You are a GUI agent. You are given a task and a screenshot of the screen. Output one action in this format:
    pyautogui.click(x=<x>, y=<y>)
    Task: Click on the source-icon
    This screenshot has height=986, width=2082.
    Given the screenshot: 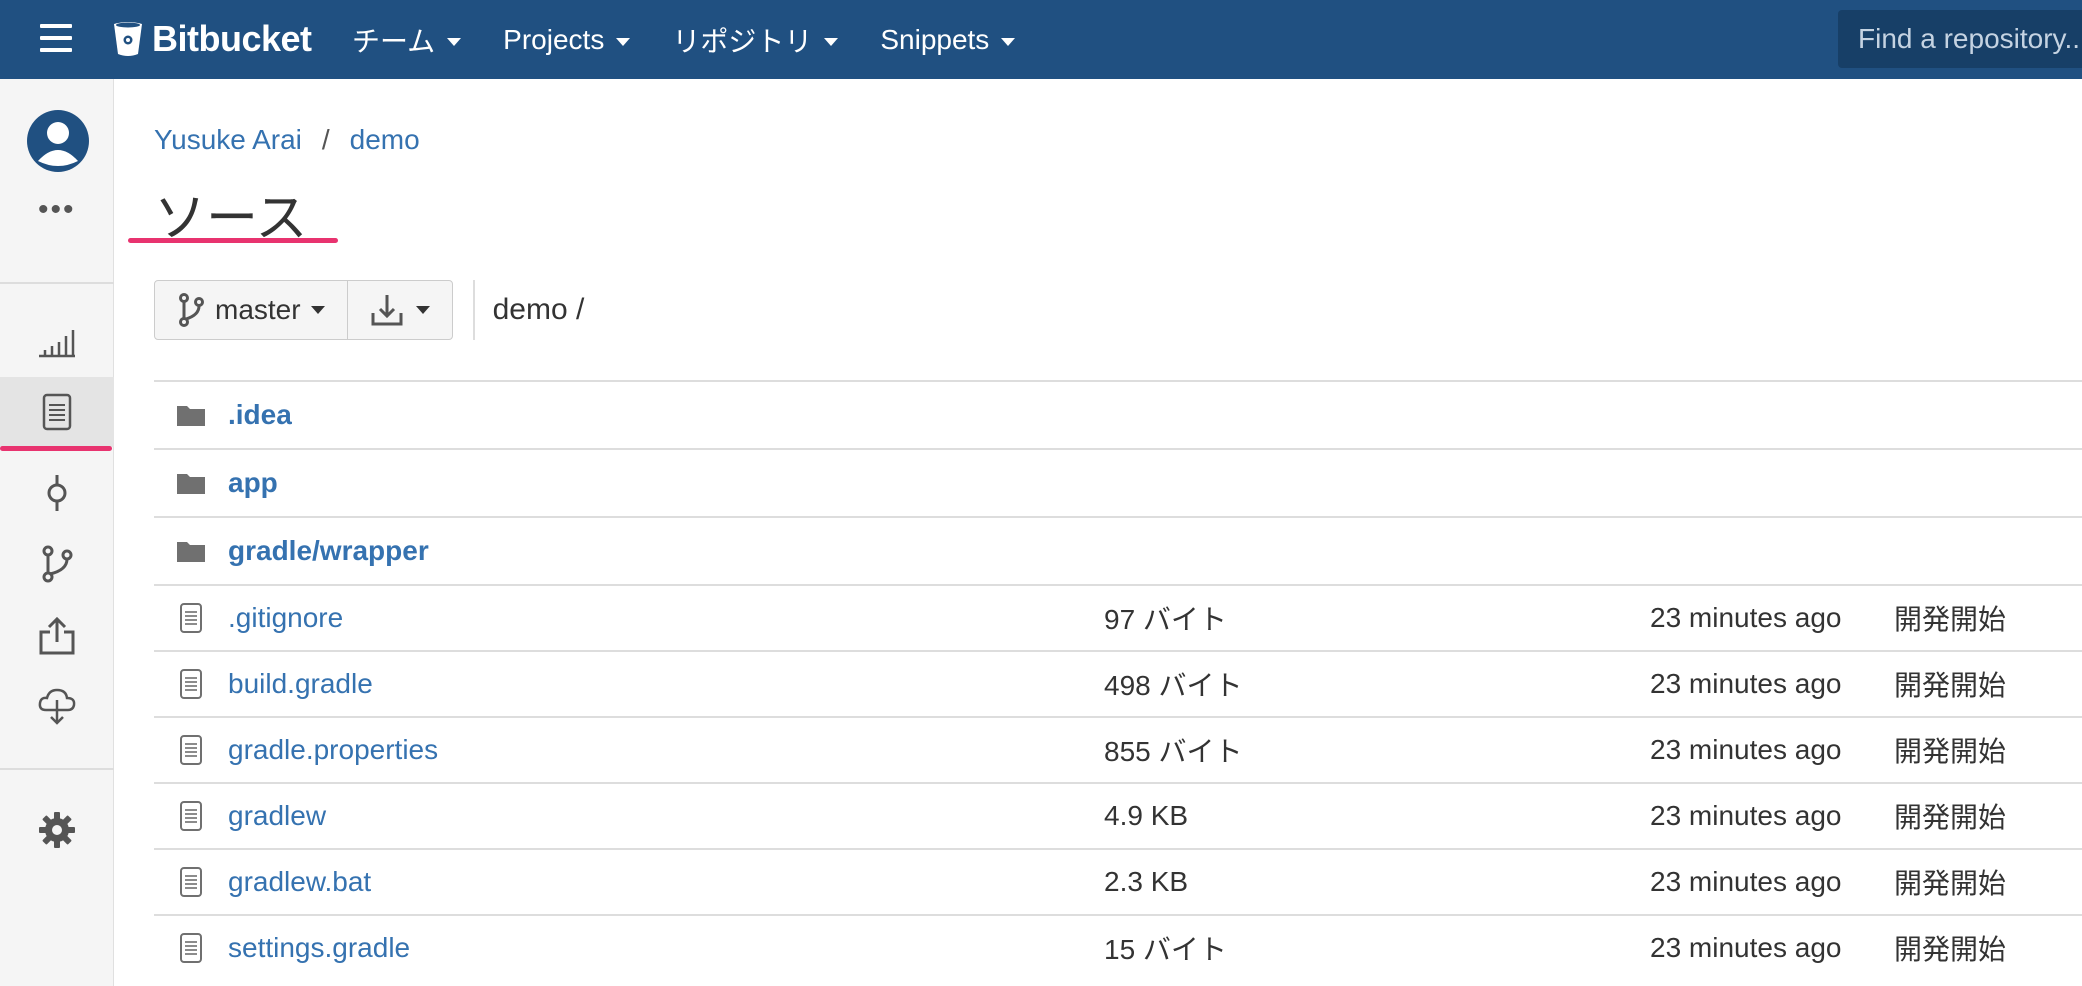 What is the action you would take?
    pyautogui.click(x=57, y=412)
    